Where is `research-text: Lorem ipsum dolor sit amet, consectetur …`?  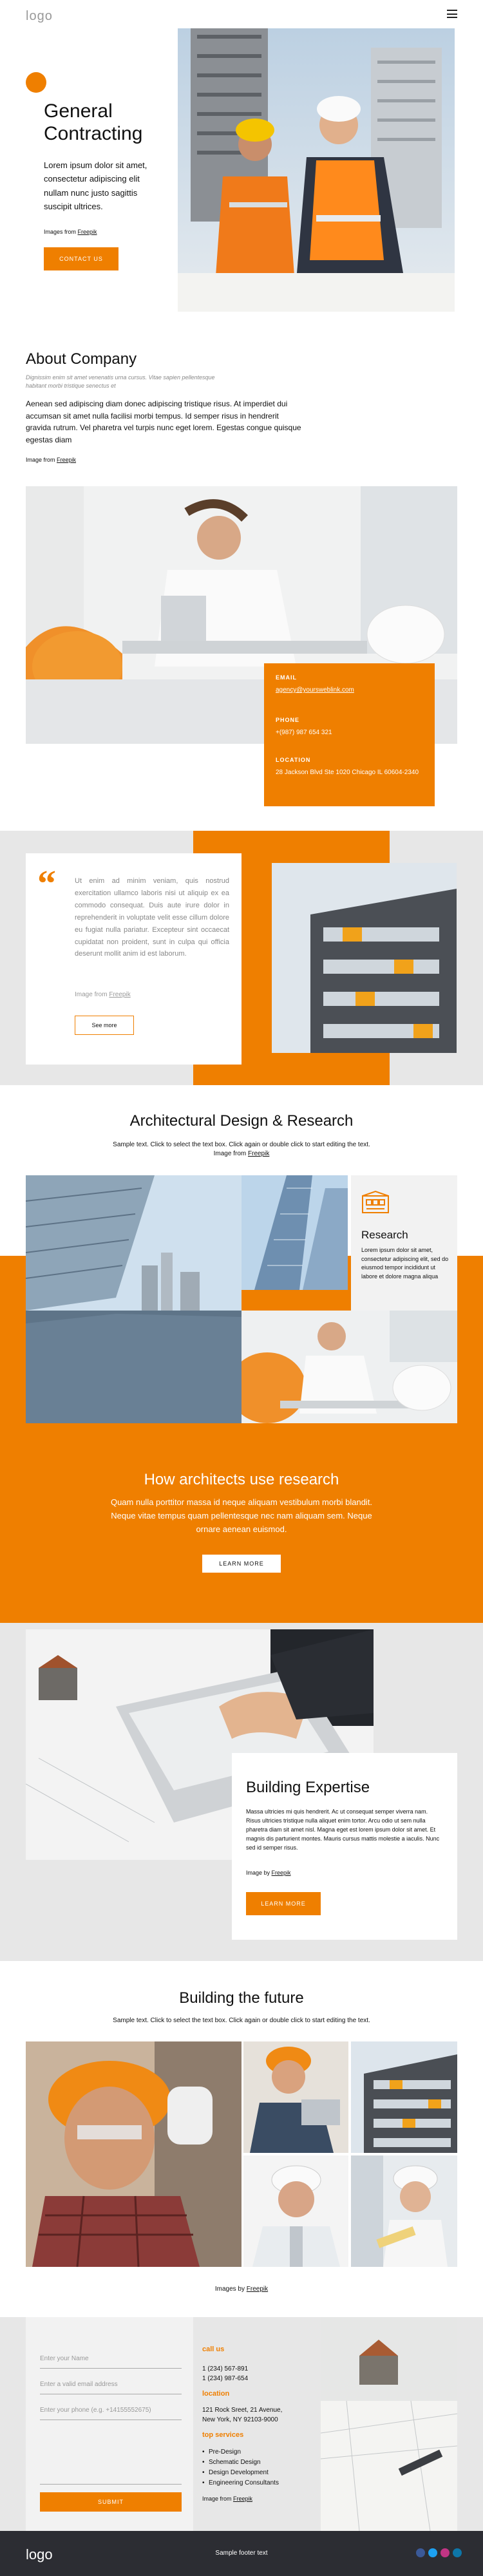
research-text: Lorem ipsum dolor sit amet, consectetur … is located at coordinates (405, 1263).